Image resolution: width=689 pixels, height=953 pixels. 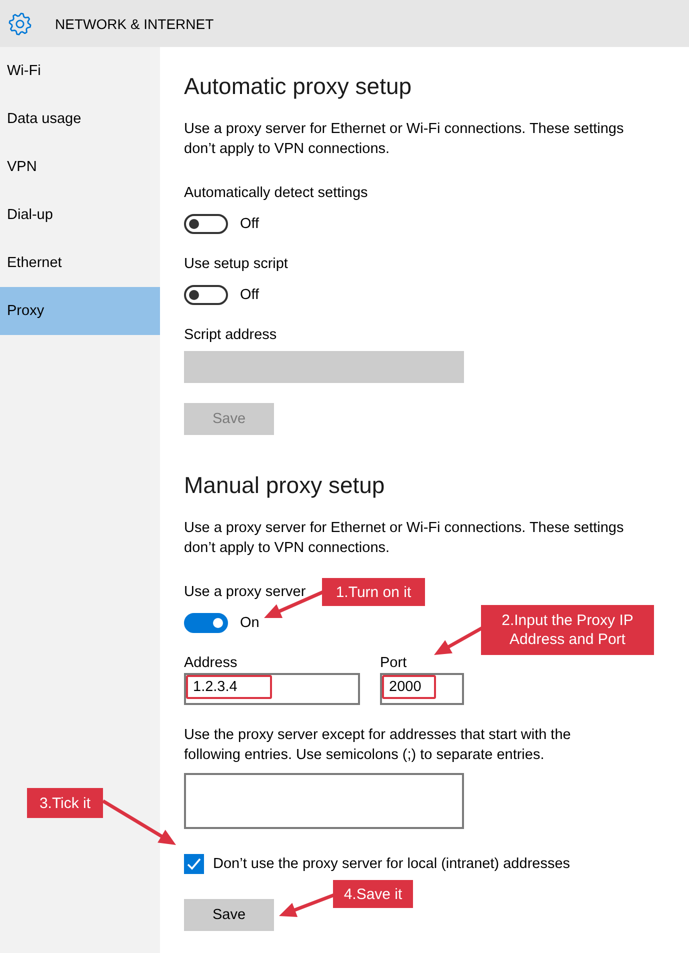 What do you see at coordinates (250, 623) in the screenshot?
I see `toggle-state-label: On` at bounding box center [250, 623].